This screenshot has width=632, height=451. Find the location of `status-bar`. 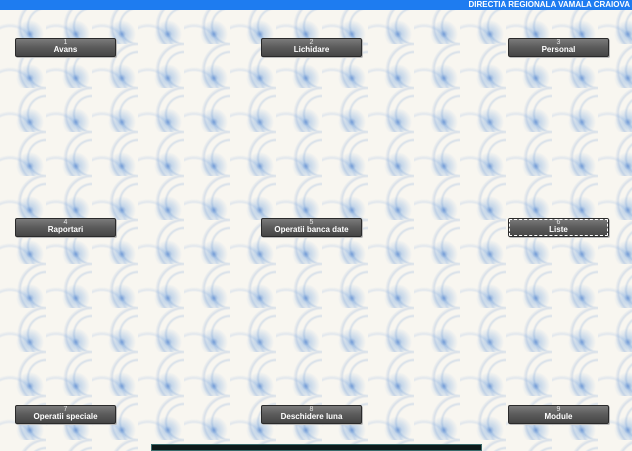

status-bar is located at coordinates (316, 447).